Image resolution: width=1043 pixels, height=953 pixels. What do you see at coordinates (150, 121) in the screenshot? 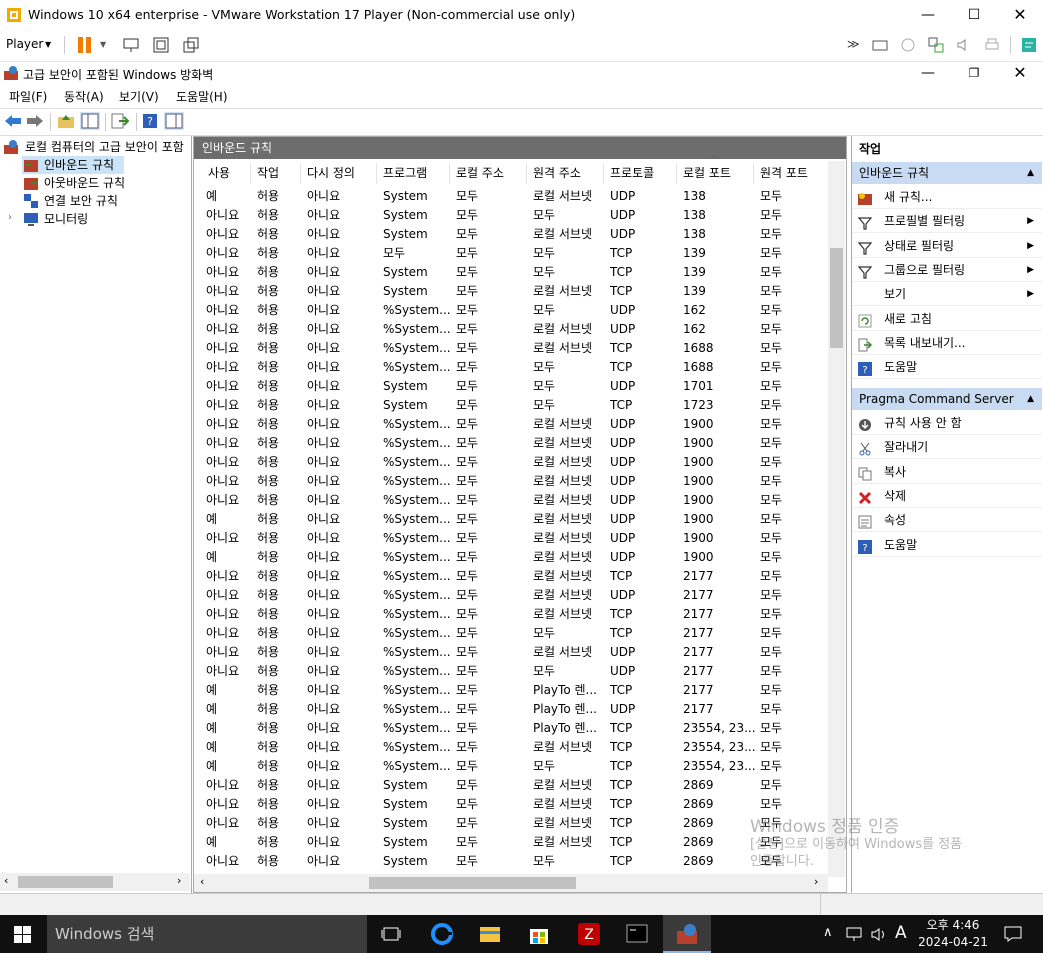
I see `help-icon: ?` at bounding box center [150, 121].